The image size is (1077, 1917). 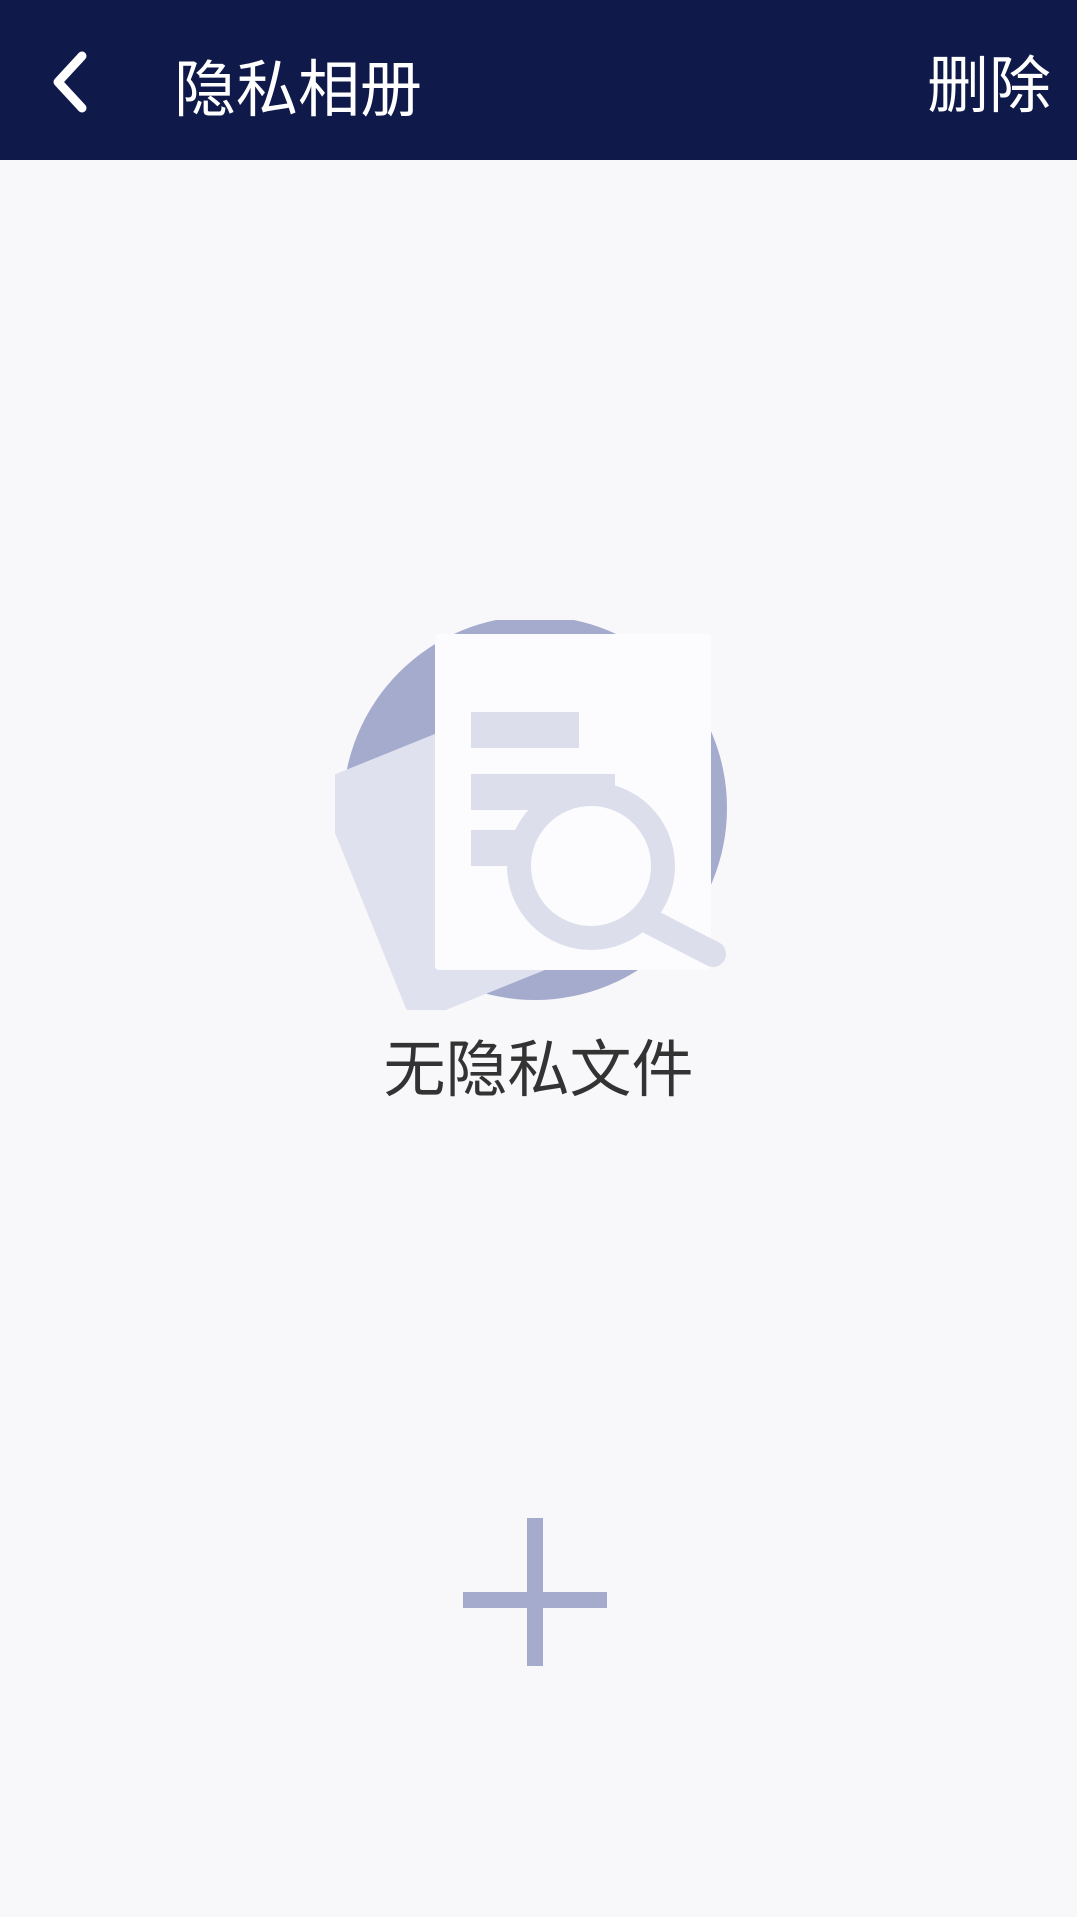 I want to click on empty-state-message: 无隐私文件, so click(x=538, y=1069).